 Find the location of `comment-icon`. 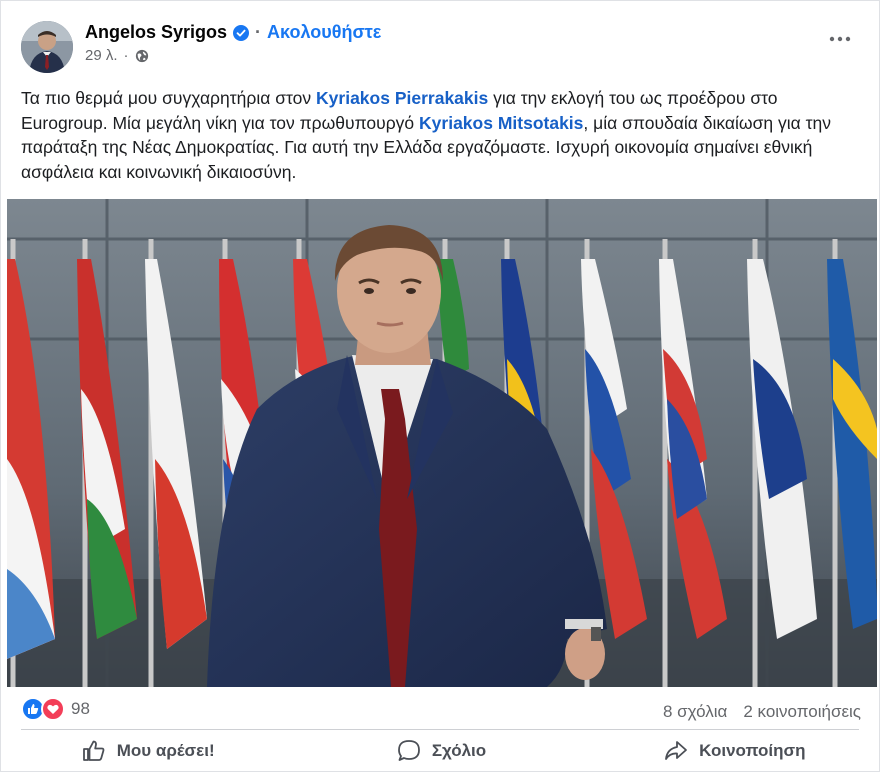

comment-icon is located at coordinates (408, 750).